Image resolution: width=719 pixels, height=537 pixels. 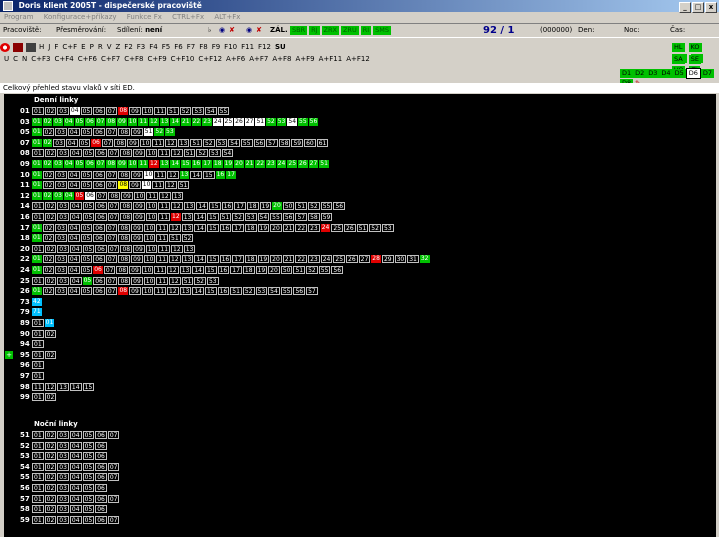 I want to click on day-d1: D1, so click(x=627, y=73).